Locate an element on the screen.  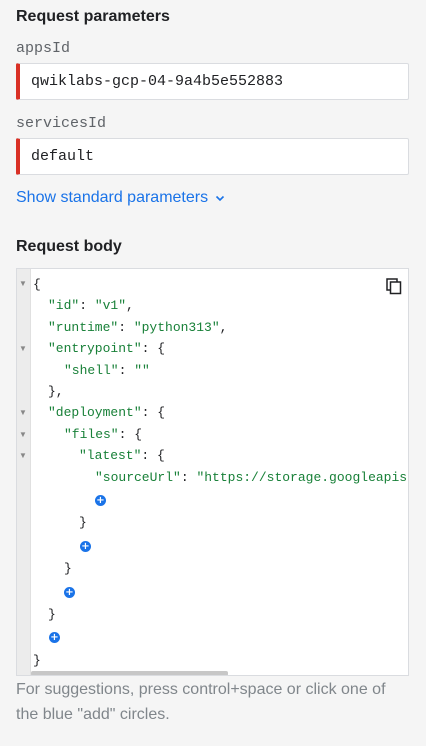
copy-icon is located at coordinates (394, 286).